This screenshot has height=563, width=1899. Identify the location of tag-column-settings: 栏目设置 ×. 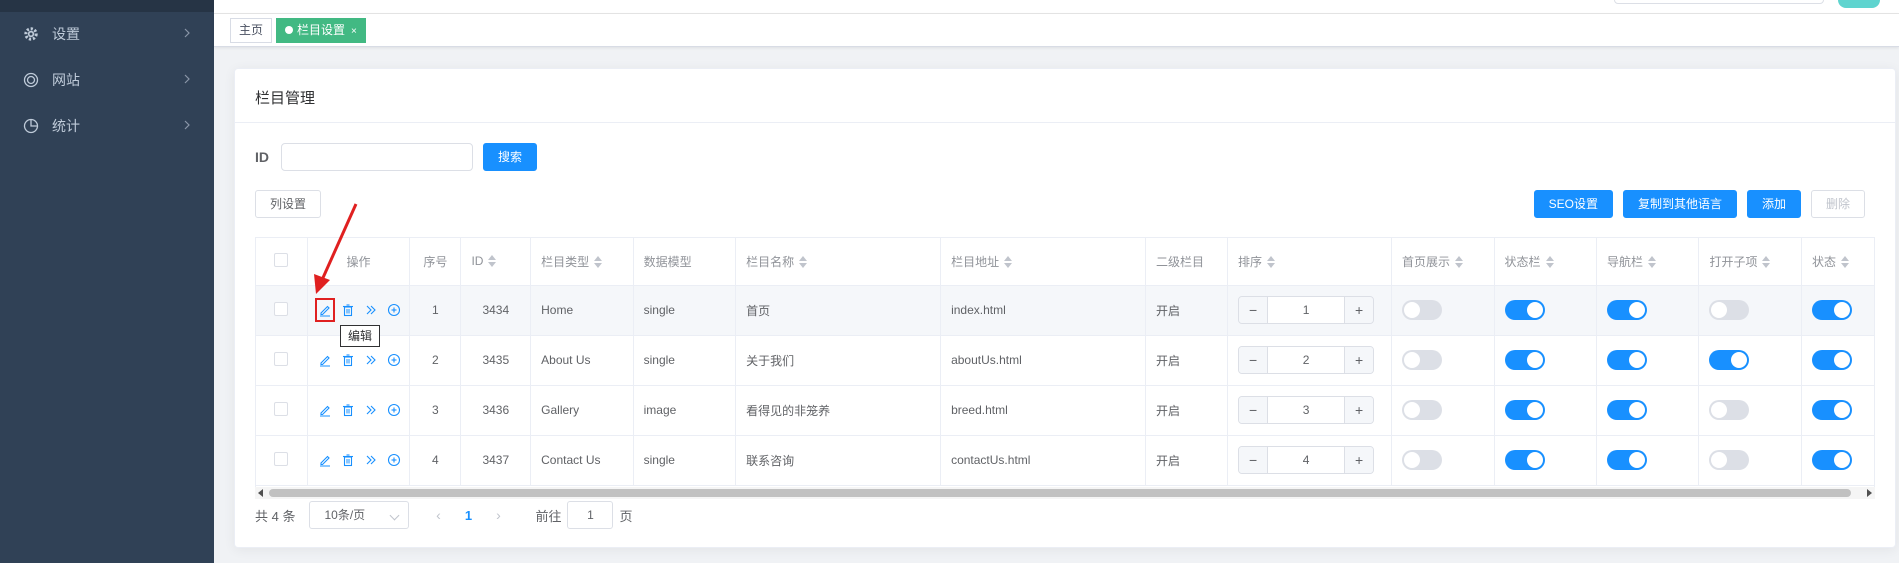
(321, 30).